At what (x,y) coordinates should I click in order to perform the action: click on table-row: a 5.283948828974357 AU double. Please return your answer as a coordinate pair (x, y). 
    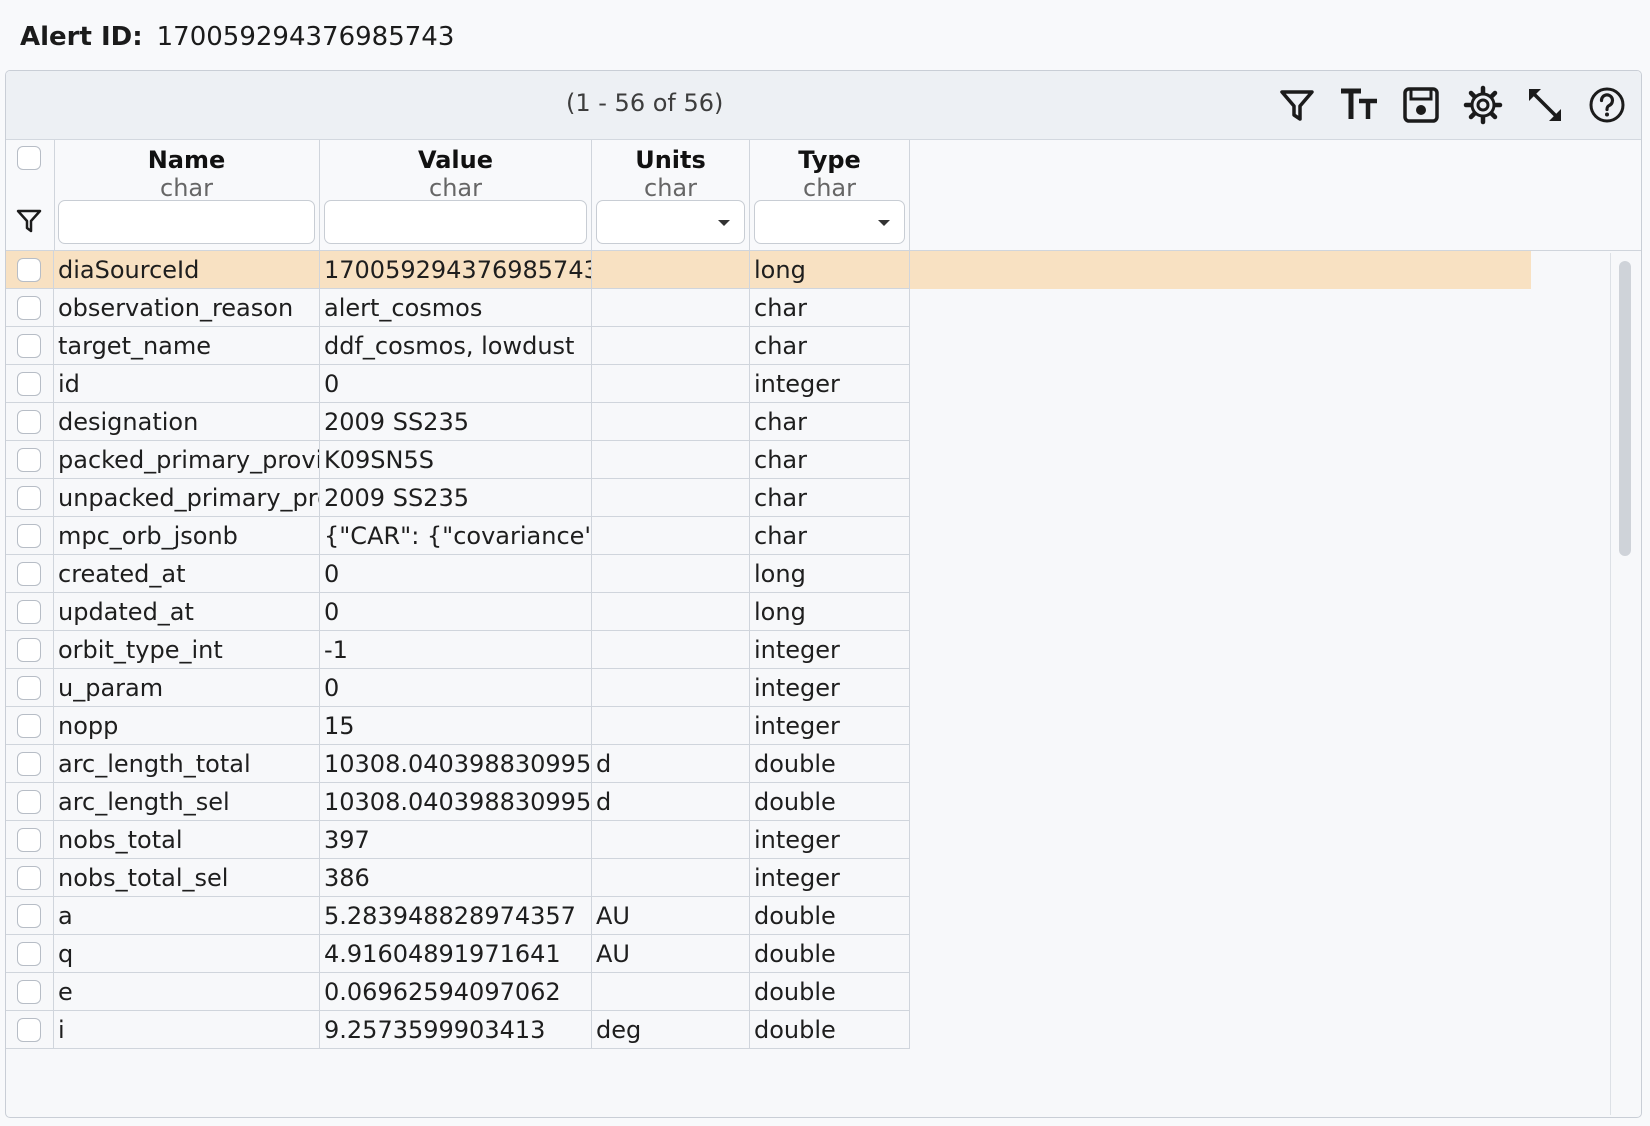
    Looking at the image, I should click on (768, 916).